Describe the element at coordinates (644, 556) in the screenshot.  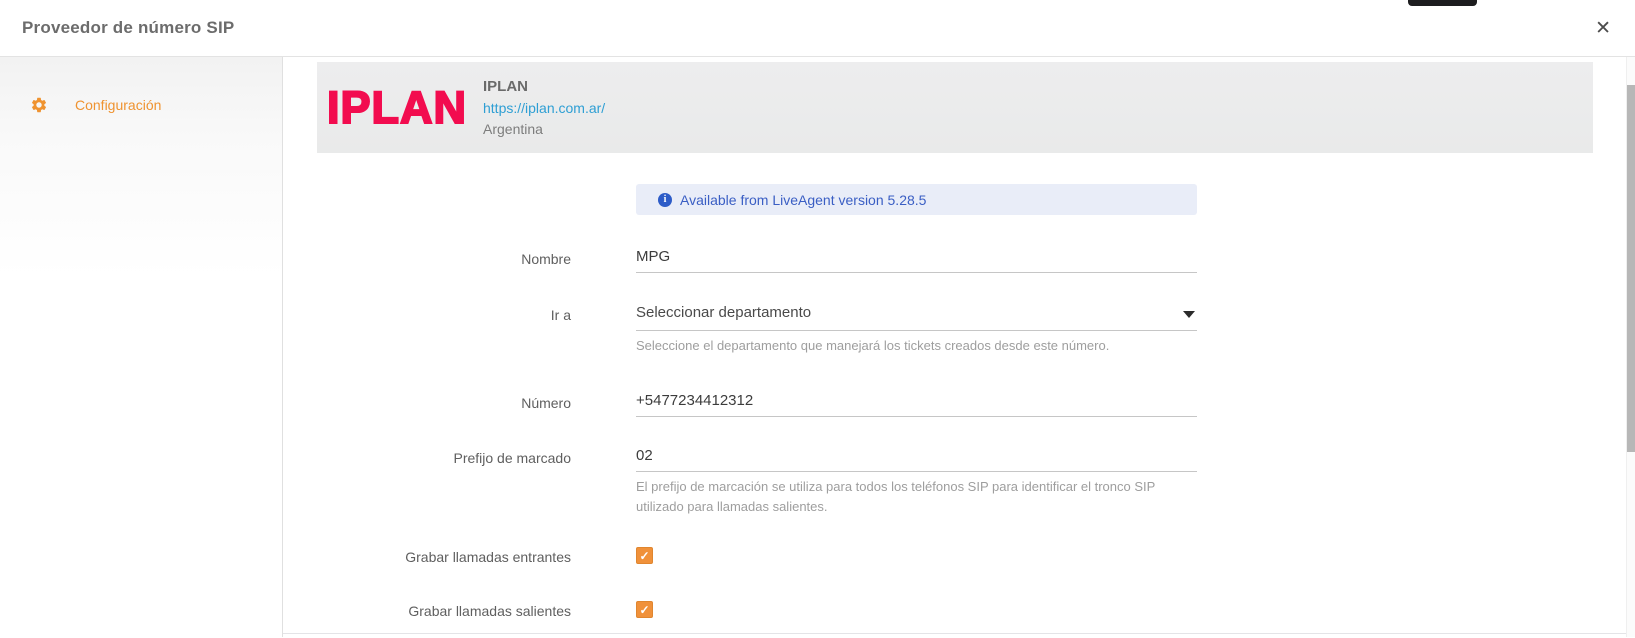
I see `grabar-entrantes-checkbox: ✓` at that location.